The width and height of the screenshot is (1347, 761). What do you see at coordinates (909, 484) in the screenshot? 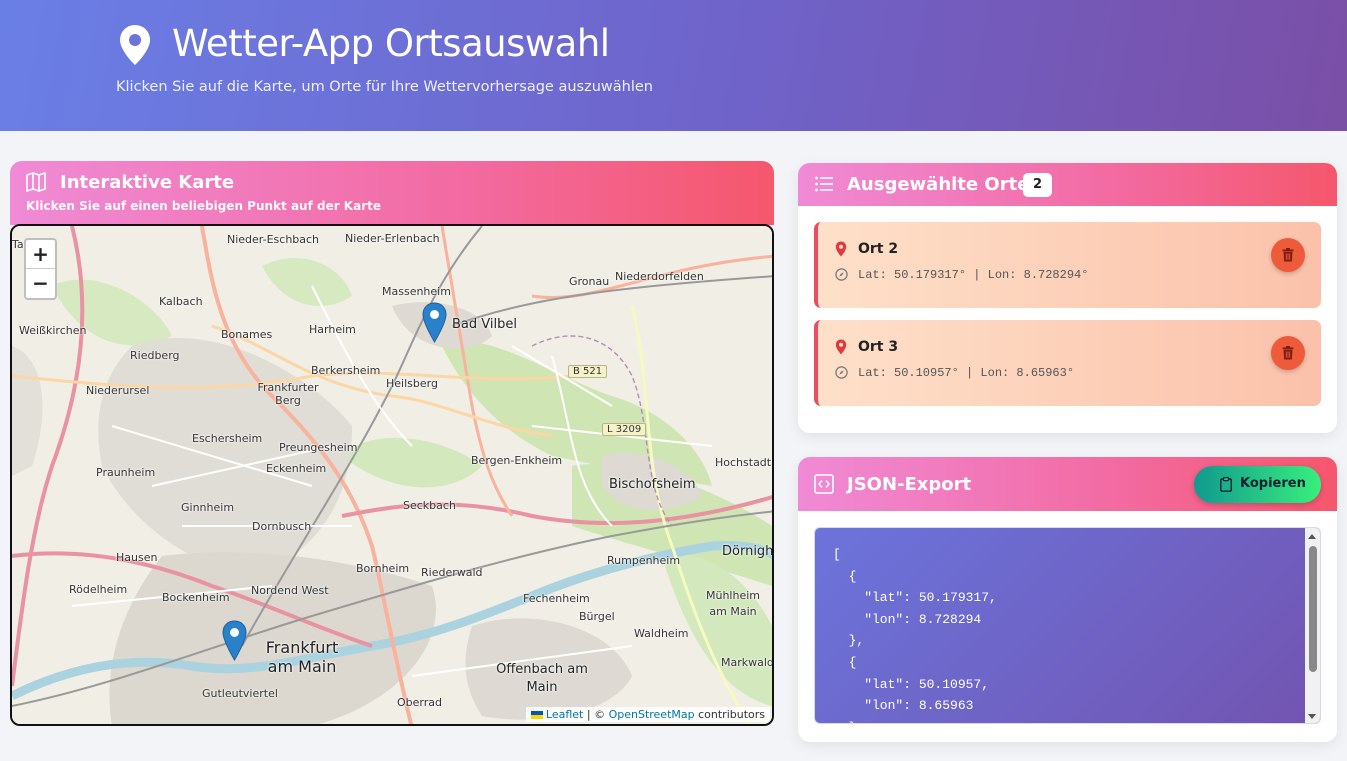
I see `json-card-title: JSON-Export` at bounding box center [909, 484].